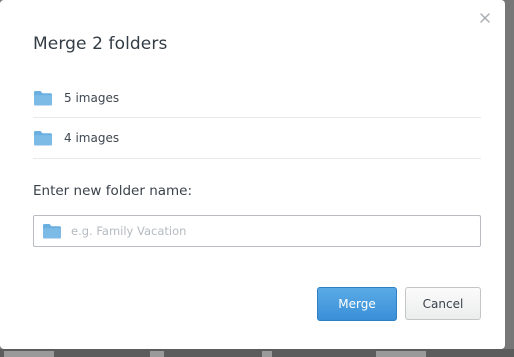 This screenshot has height=357, width=514. What do you see at coordinates (257, 353) in the screenshot?
I see `backdrop-strip` at bounding box center [257, 353].